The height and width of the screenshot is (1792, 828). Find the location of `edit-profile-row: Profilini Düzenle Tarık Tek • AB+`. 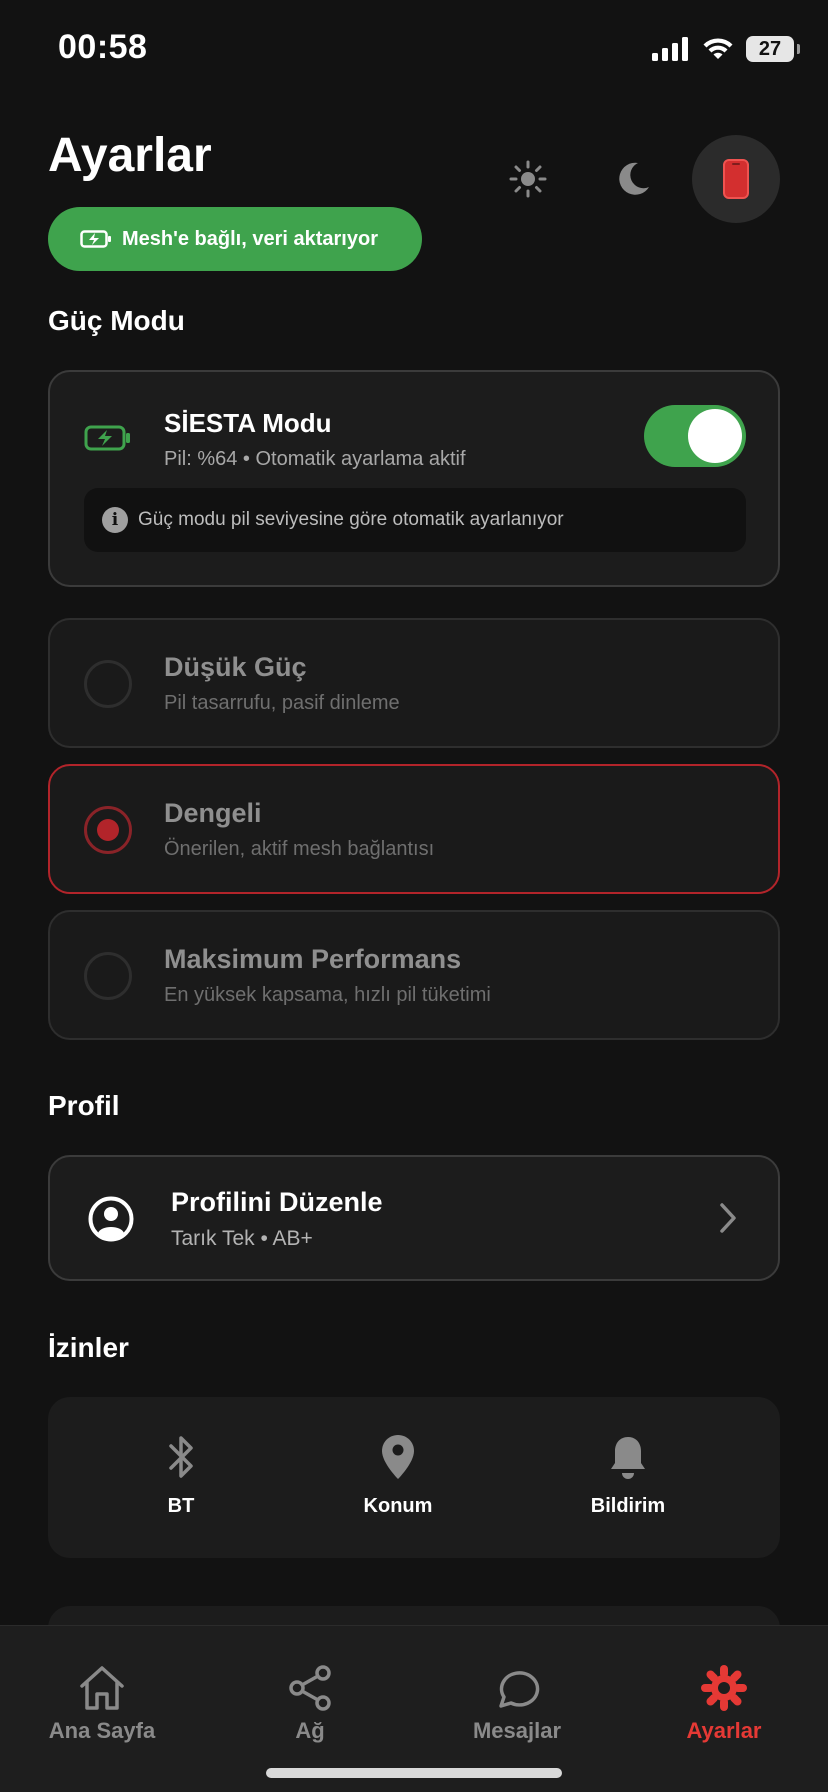

edit-profile-row: Profilini Düzenle Tarık Tek • AB+ is located at coordinates (414, 1218).